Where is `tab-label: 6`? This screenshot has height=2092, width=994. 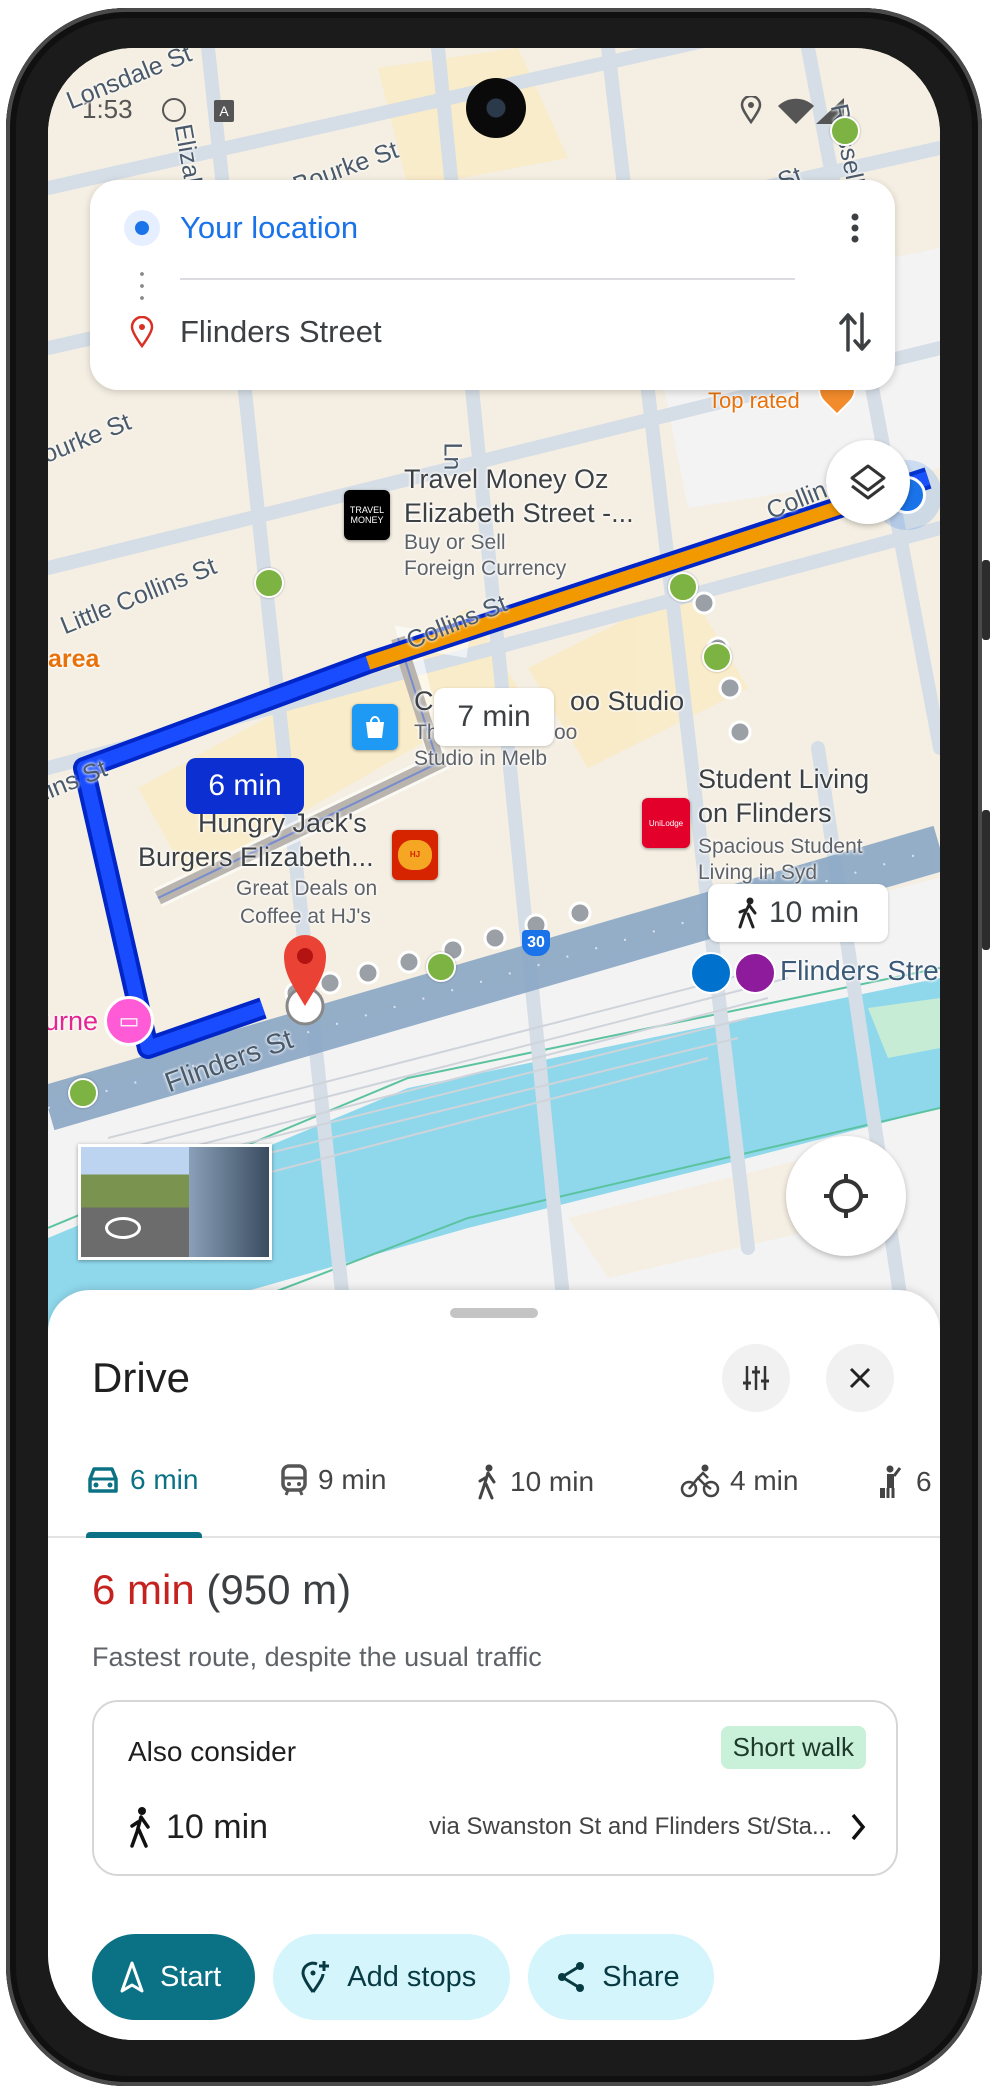 tab-label: 6 is located at coordinates (924, 1481).